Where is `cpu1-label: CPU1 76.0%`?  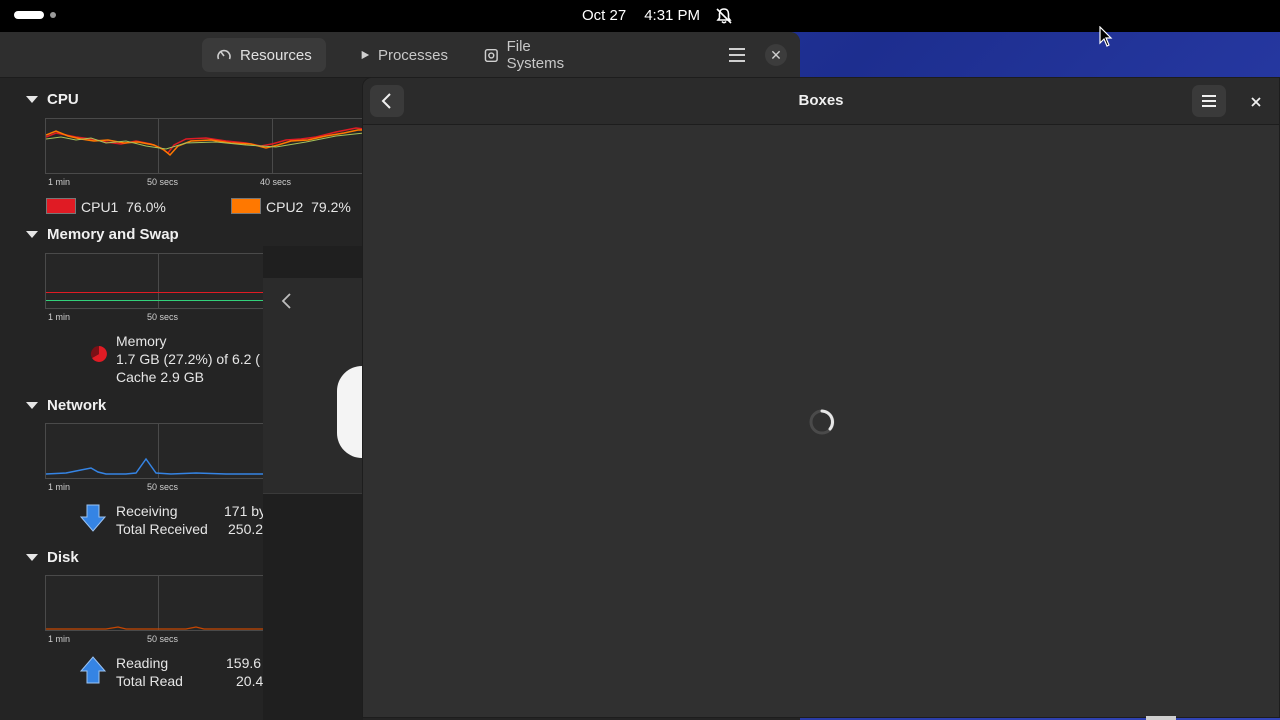 cpu1-label: CPU1 76.0% is located at coordinates (123, 207).